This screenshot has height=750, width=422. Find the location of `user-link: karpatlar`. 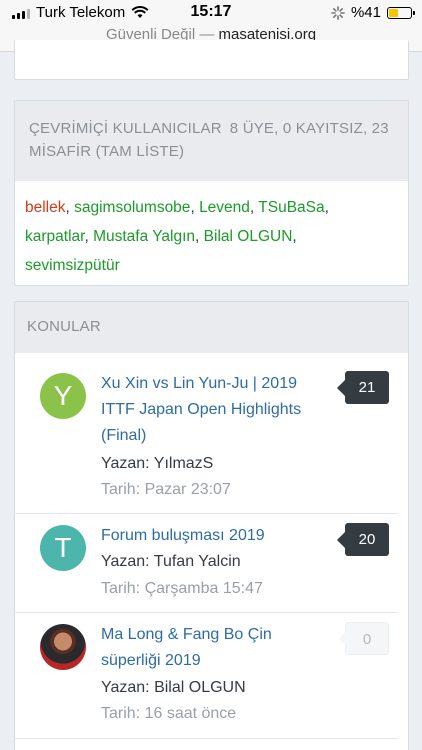

user-link: karpatlar is located at coordinates (54, 236).